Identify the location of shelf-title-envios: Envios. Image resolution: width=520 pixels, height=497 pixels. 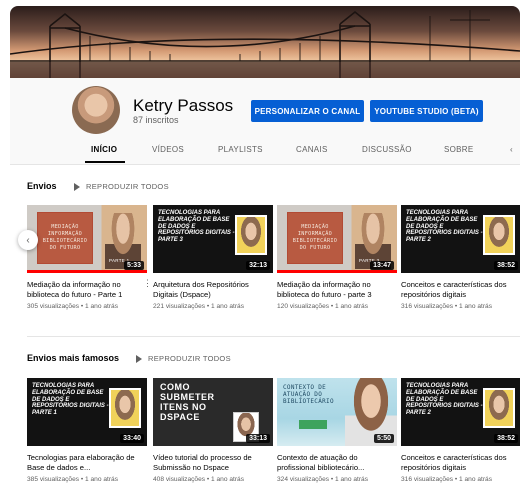
(42, 186).